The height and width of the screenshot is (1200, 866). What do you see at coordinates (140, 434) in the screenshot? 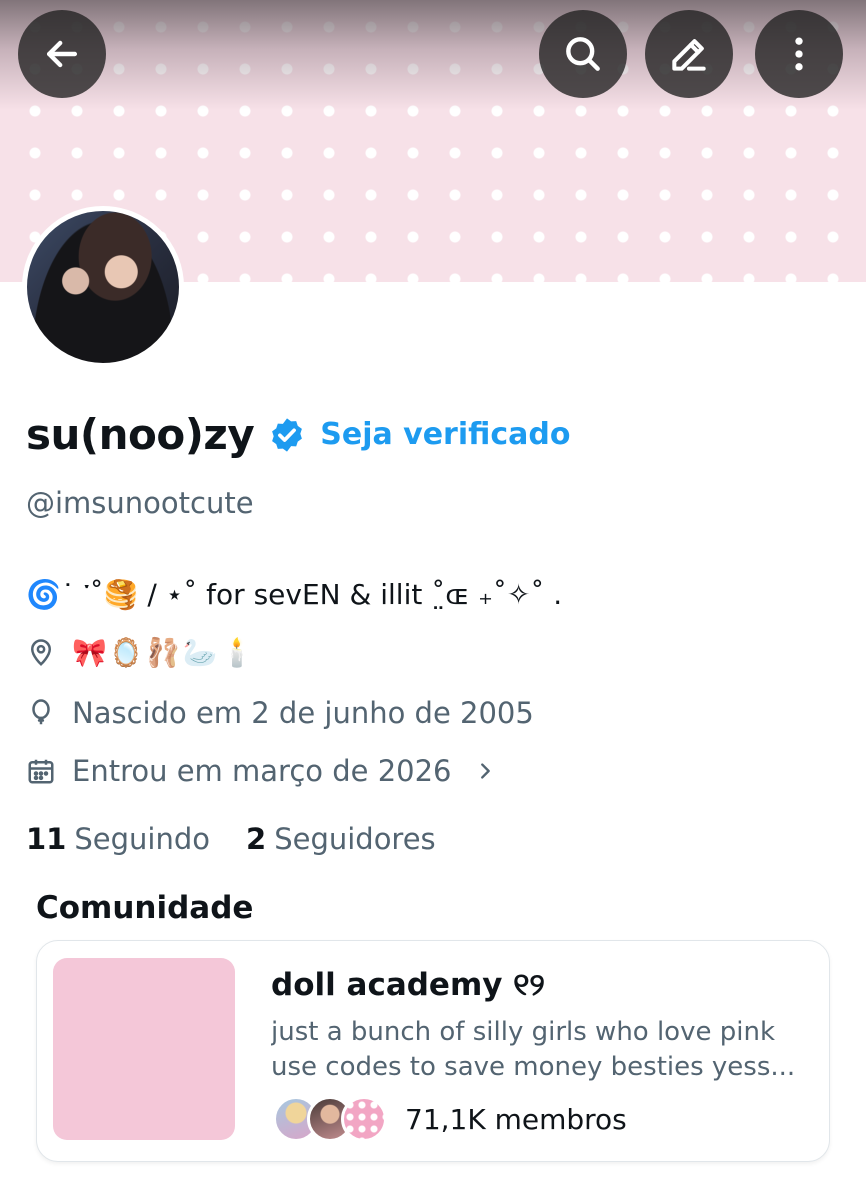
I see `display-name: su(noo)zy` at bounding box center [140, 434].